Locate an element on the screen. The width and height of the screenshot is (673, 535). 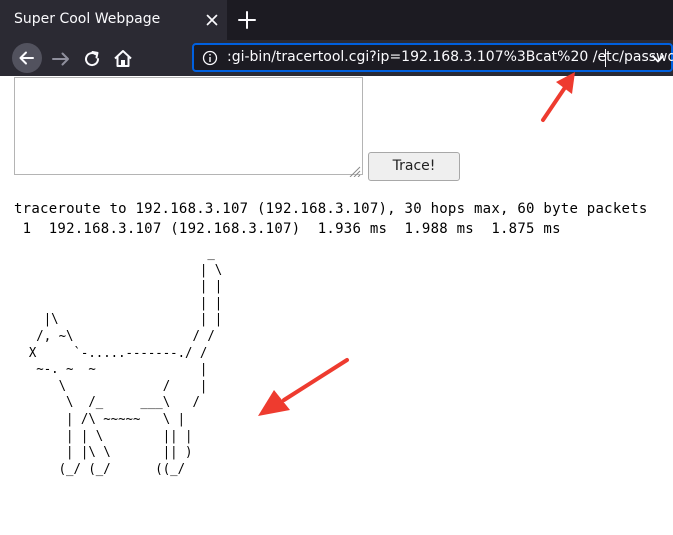
info-icon is located at coordinates (210, 58).